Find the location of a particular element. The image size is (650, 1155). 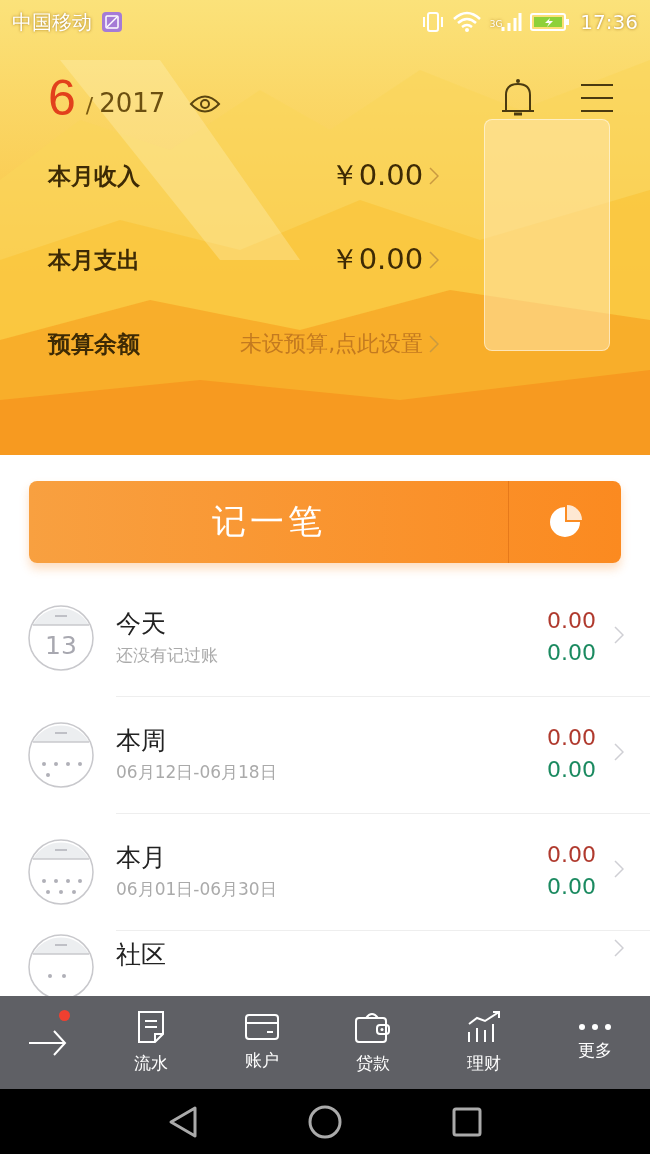

back-icon is located at coordinates (183, 1121).